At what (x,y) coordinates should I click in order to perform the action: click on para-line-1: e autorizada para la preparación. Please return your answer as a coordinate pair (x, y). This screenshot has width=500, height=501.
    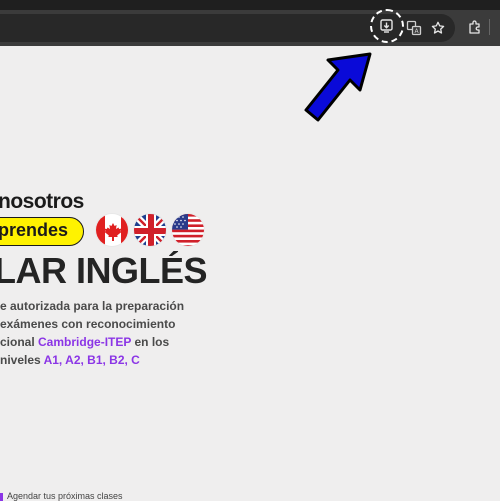
    Looking at the image, I should click on (92, 306).